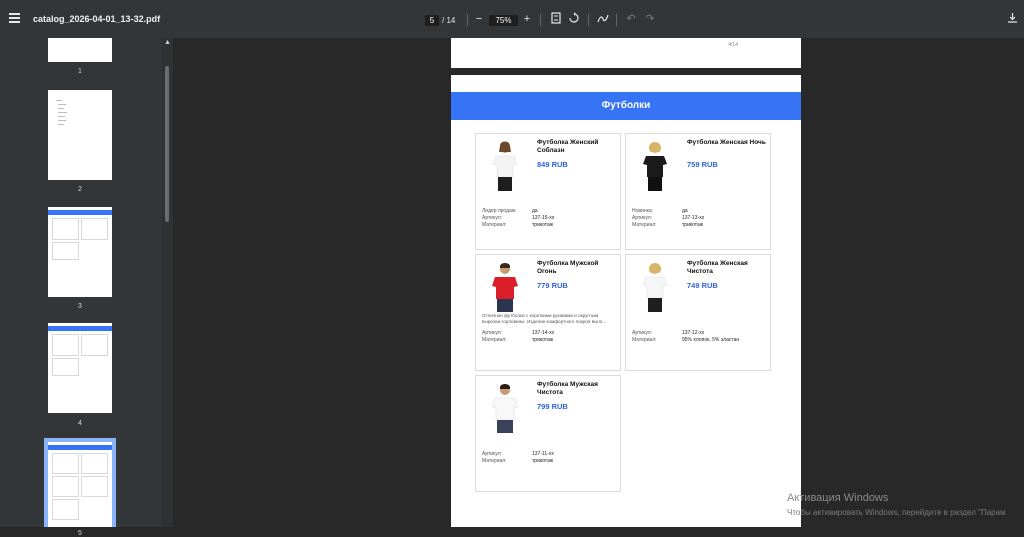  What do you see at coordinates (80, 533) in the screenshot?
I see `thumbnail-label: 5` at bounding box center [80, 533].